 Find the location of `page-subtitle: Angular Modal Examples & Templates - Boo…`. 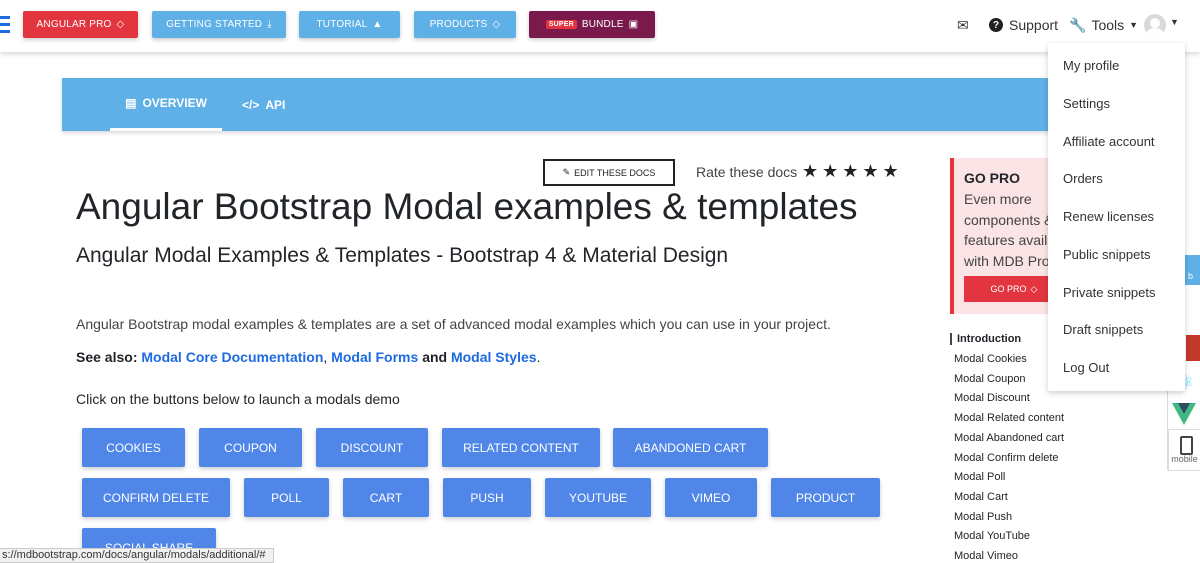

page-subtitle: Angular Modal Examples & Templates - Boo… is located at coordinates (402, 255).